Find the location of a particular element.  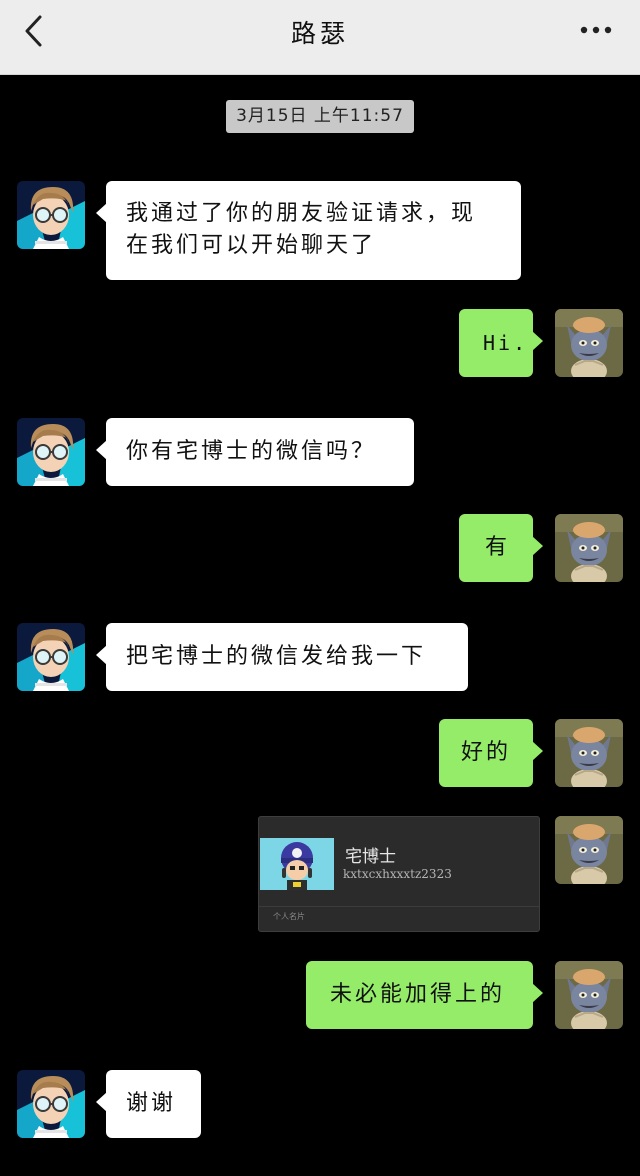

card-contact-name: 宅博士 is located at coordinates (370, 857).